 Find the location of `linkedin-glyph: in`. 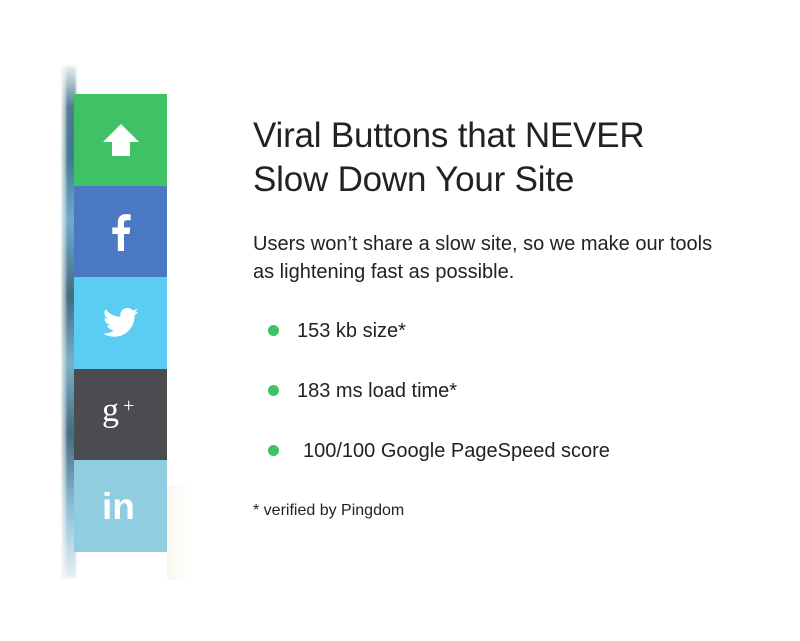

linkedin-glyph: in is located at coordinates (118, 506).